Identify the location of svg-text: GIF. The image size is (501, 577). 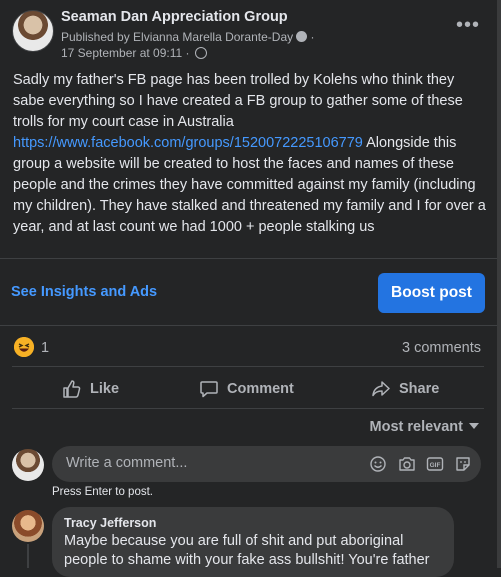
(435, 465).